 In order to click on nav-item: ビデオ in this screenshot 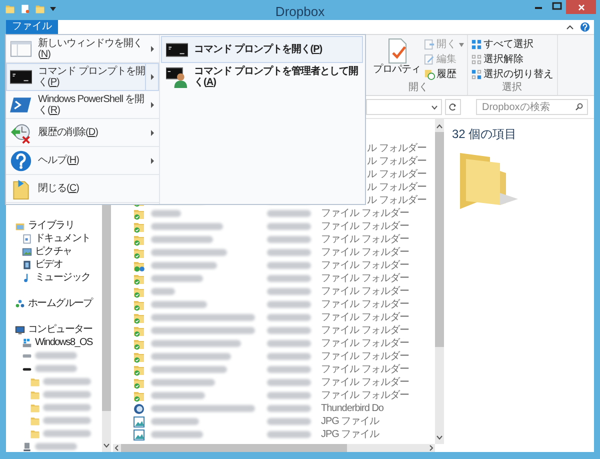, I will do `click(49, 264)`.